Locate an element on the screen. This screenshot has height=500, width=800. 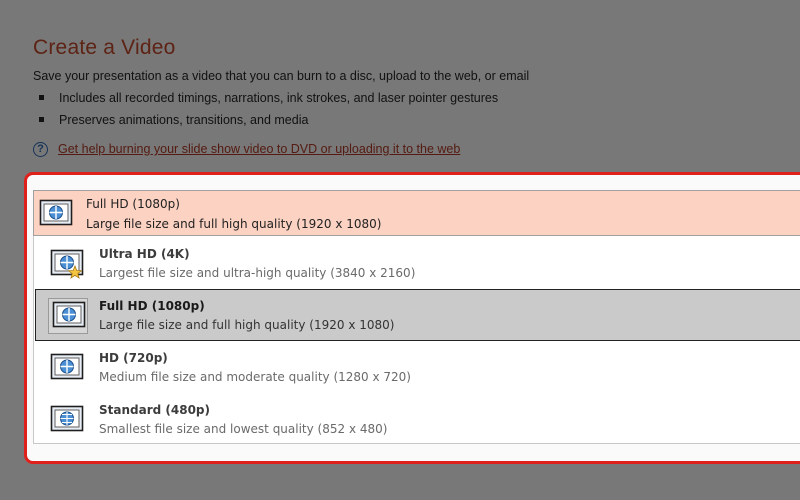
option-name: Full HD (1080p) is located at coordinates (152, 306).